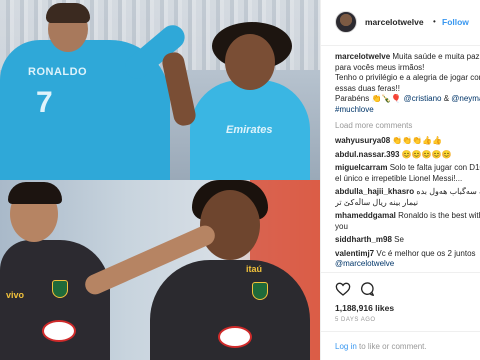 The image size is (480, 360). What do you see at coordinates (439, 215) in the screenshot?
I see `comment-text: Ronaldo is the best with` at bounding box center [439, 215].